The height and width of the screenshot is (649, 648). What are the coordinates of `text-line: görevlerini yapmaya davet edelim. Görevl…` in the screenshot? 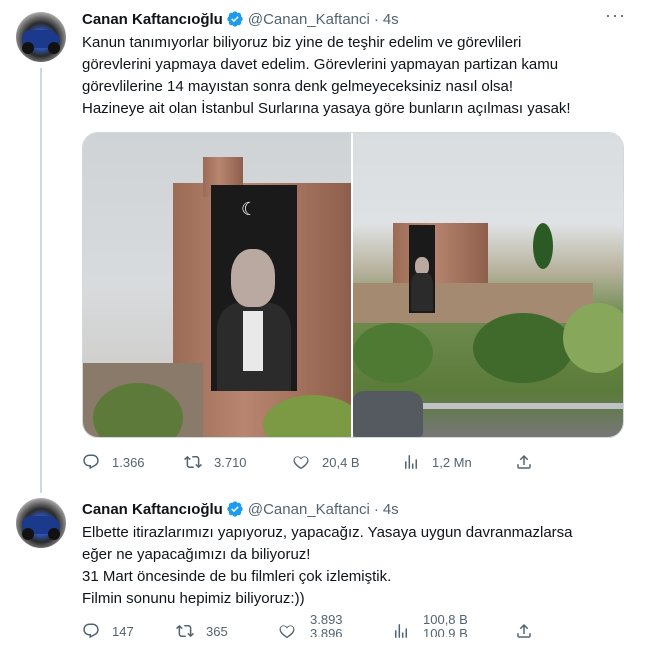 It's located at (320, 64).